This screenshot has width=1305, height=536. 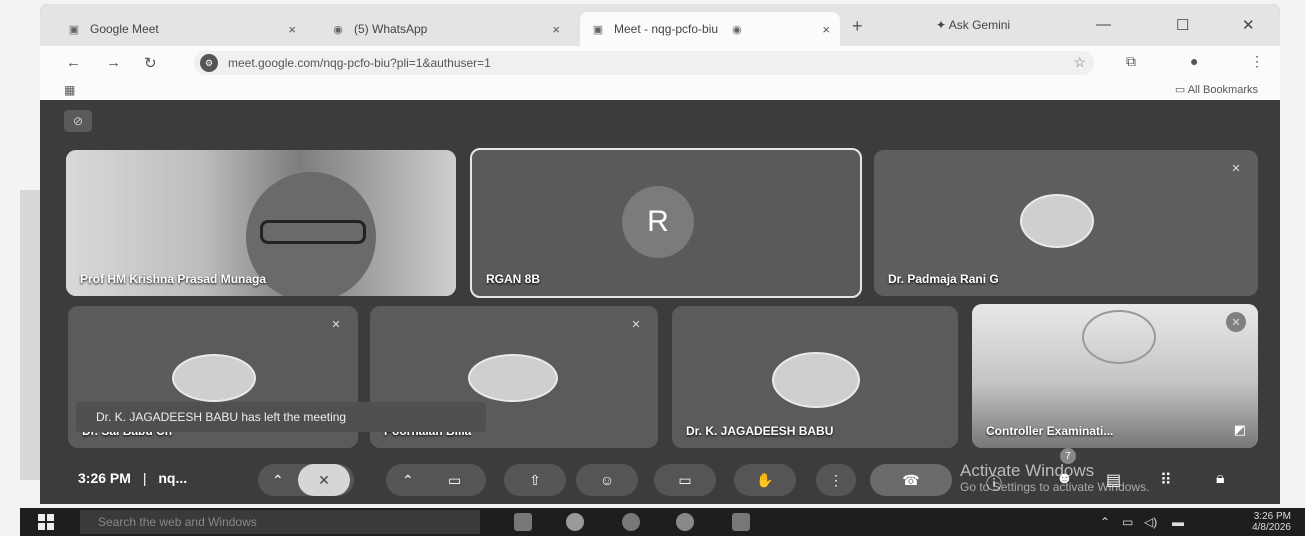 I want to click on new-tab-button: +, so click(x=857, y=26).